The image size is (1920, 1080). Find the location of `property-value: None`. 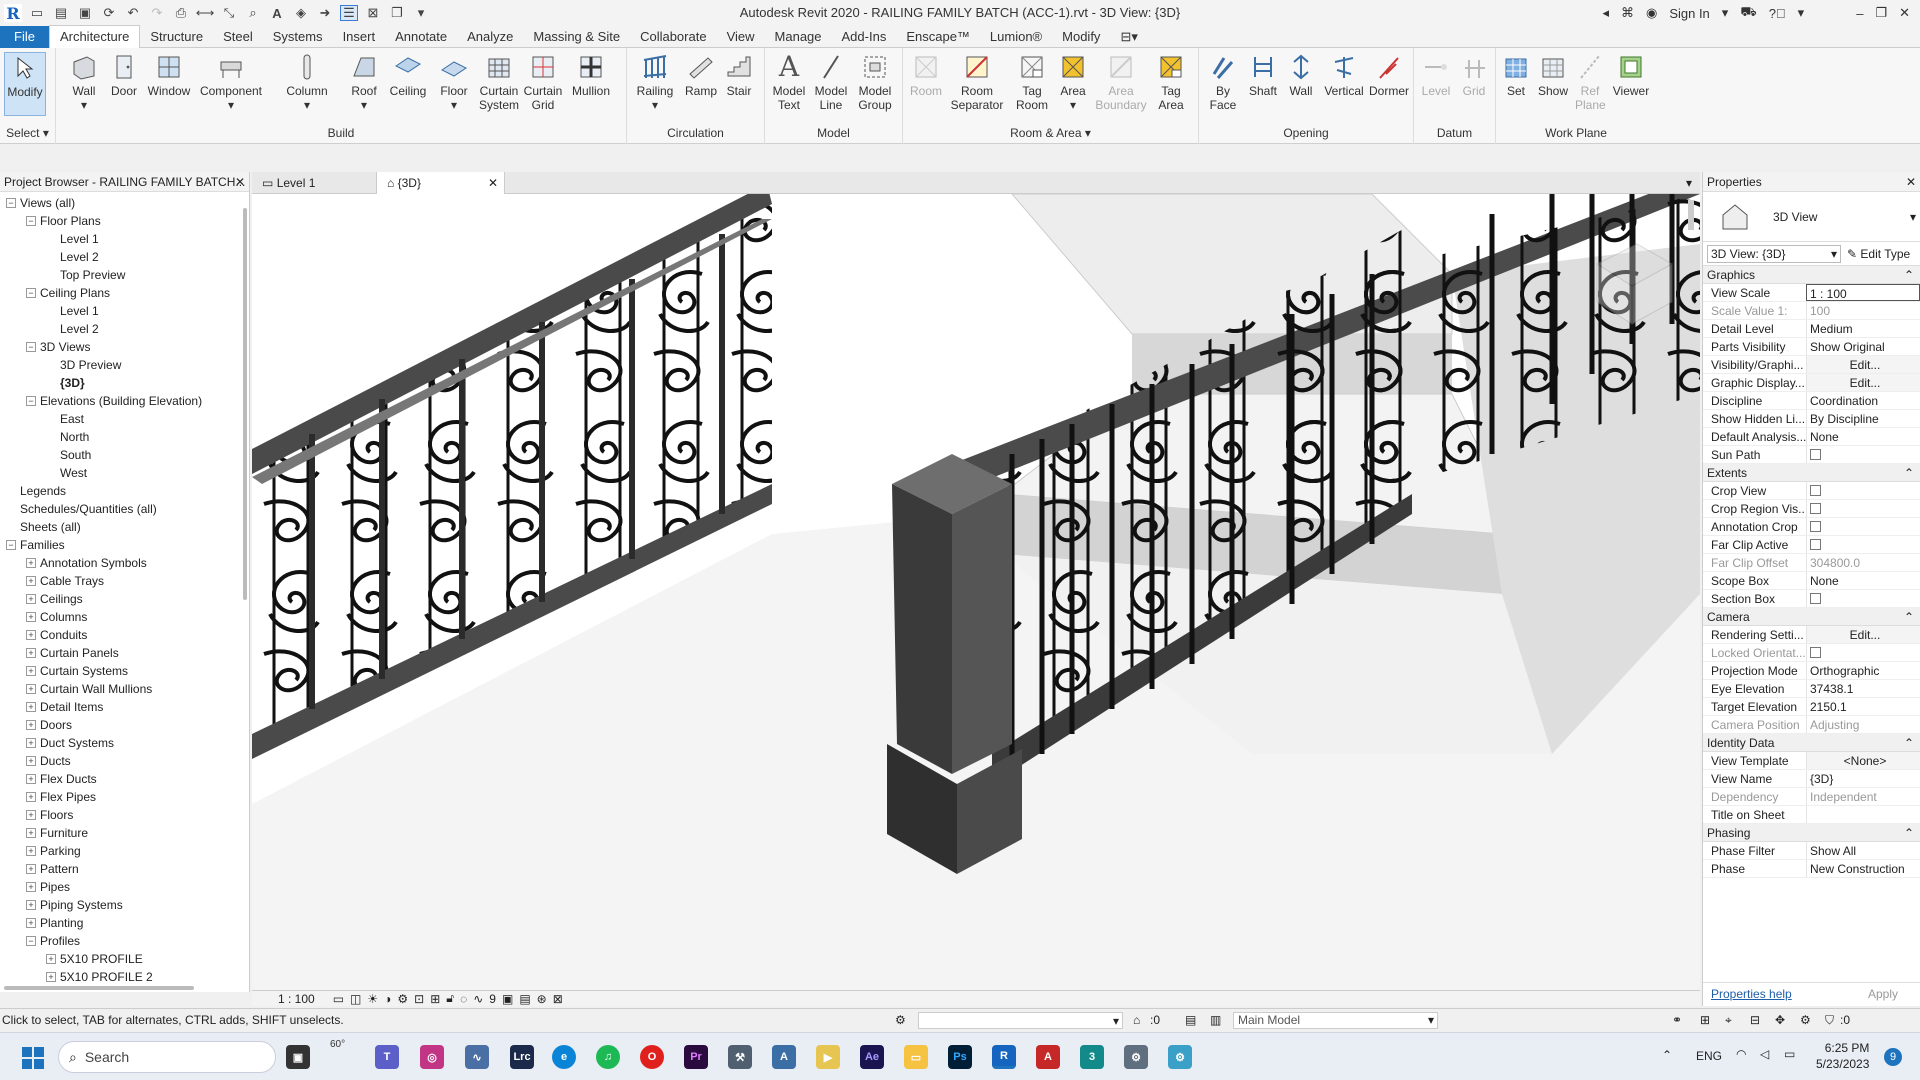

property-value: None is located at coordinates (1863, 580).